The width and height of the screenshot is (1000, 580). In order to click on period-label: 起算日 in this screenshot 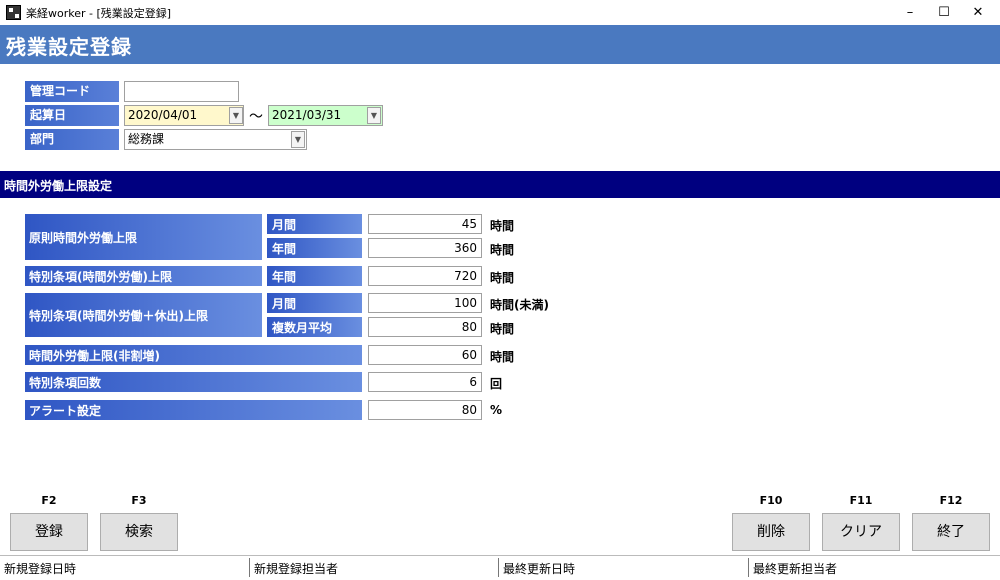, I will do `click(72, 115)`.